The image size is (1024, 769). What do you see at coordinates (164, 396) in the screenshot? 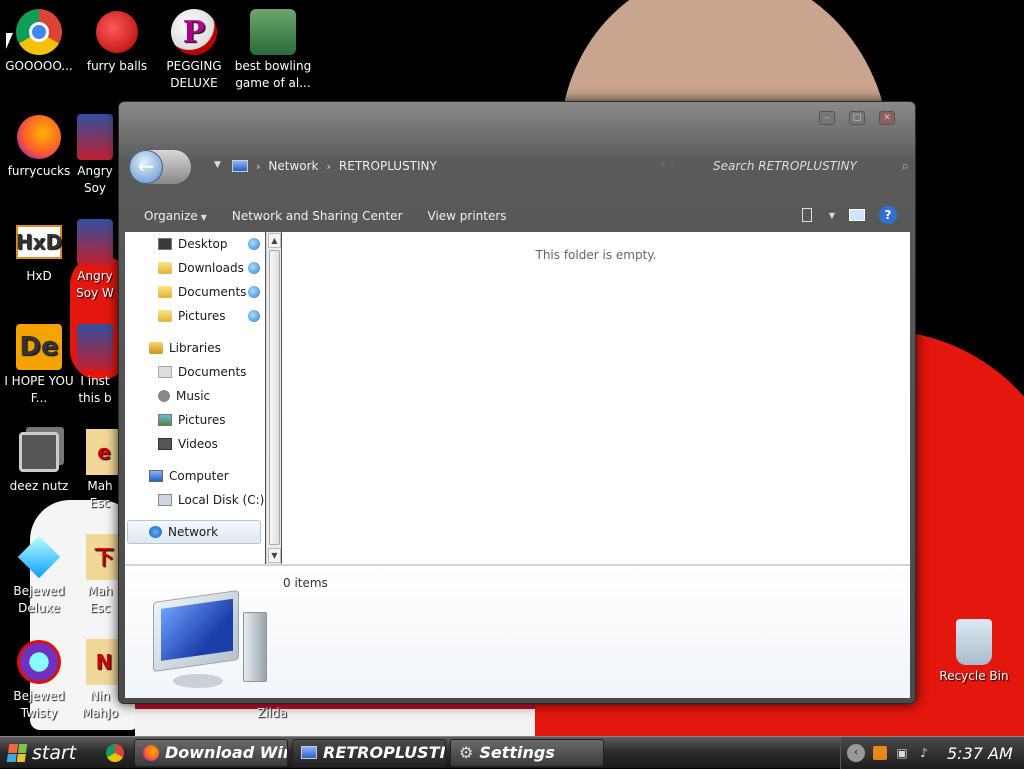
I see `music-icon` at bounding box center [164, 396].